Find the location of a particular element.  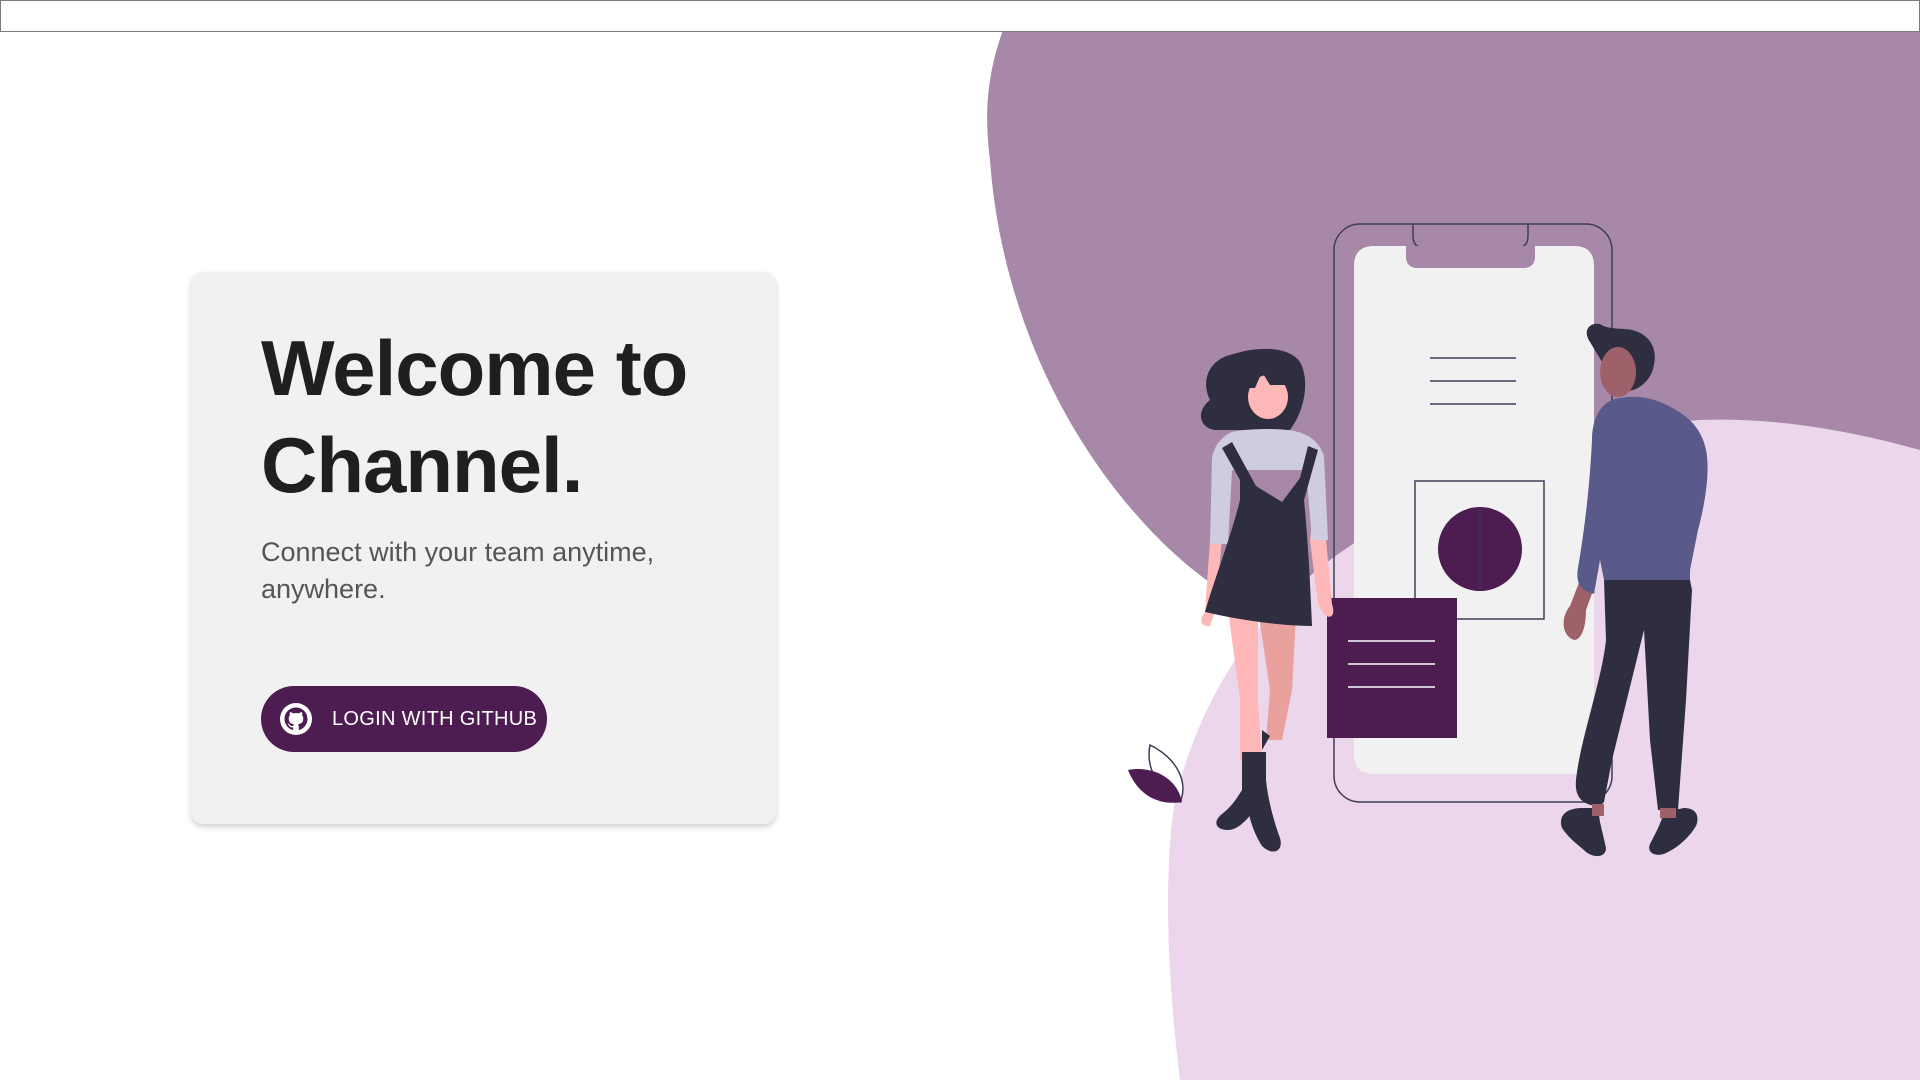

github-icon is located at coordinates (296, 719).